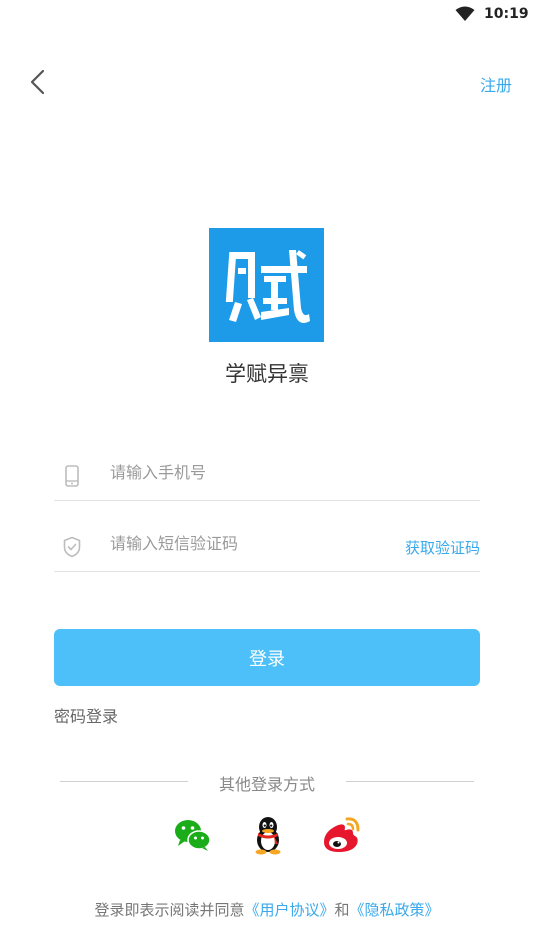  I want to click on app-name: 学赋异禀, so click(267, 374).